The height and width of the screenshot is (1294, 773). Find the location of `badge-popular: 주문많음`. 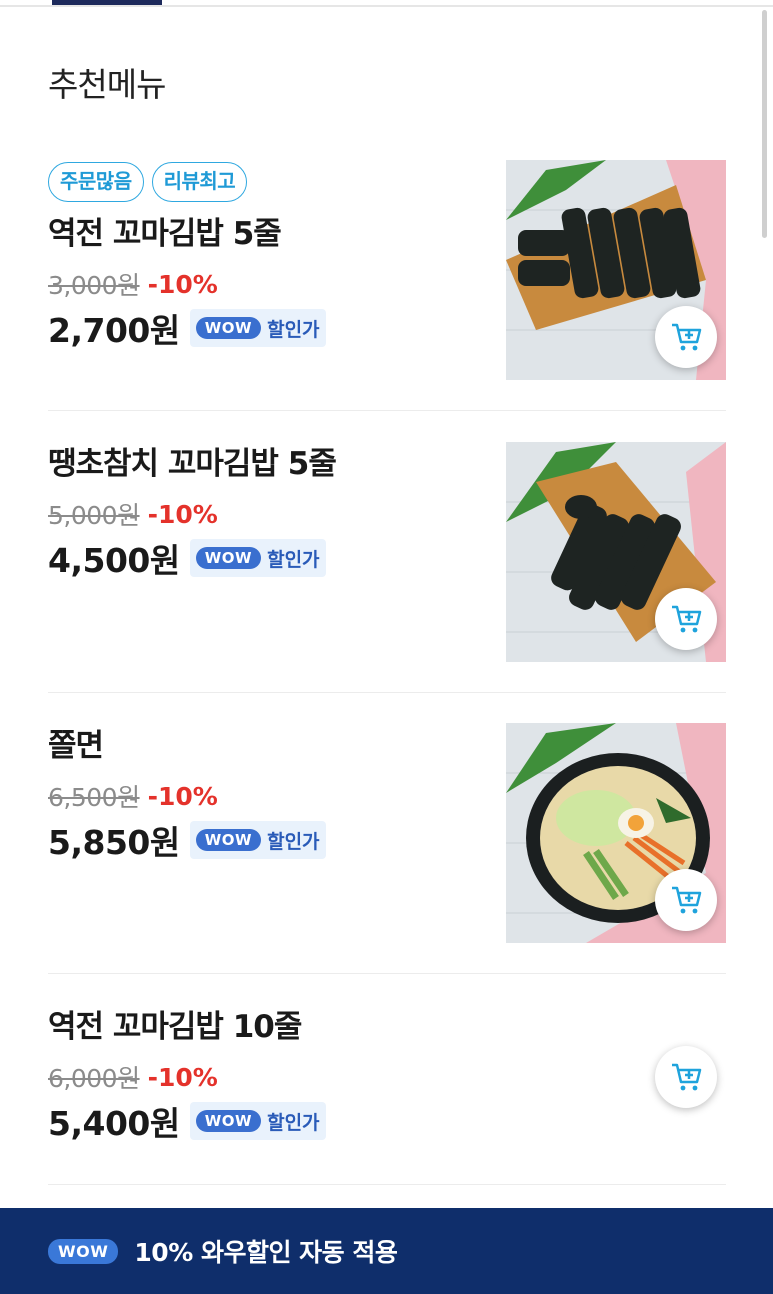

badge-popular: 주문많음 is located at coordinates (96, 182).